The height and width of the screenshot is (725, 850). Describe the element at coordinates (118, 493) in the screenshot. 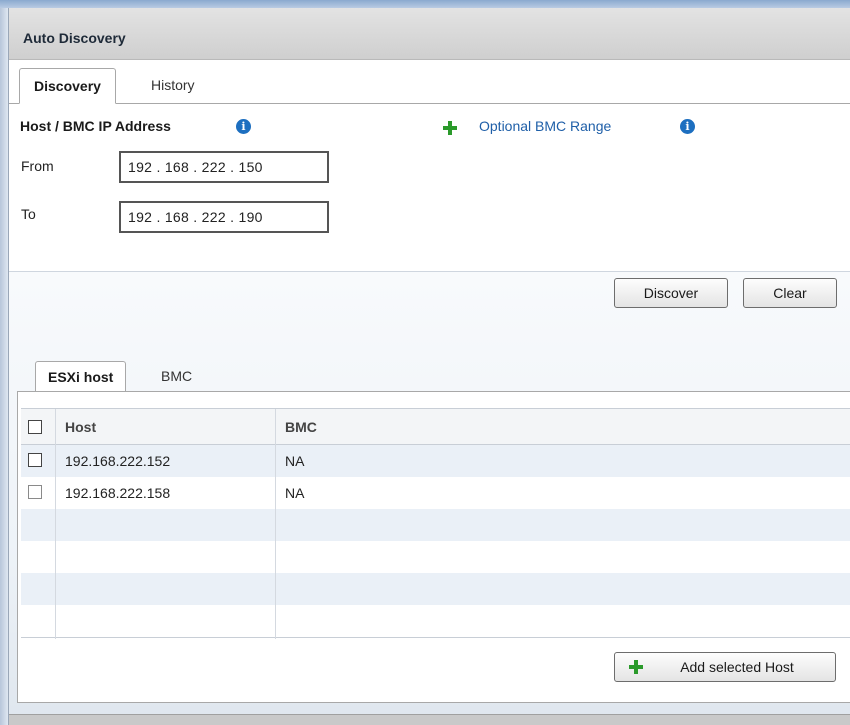

I see `host-cell: 192.168.222.158` at that location.